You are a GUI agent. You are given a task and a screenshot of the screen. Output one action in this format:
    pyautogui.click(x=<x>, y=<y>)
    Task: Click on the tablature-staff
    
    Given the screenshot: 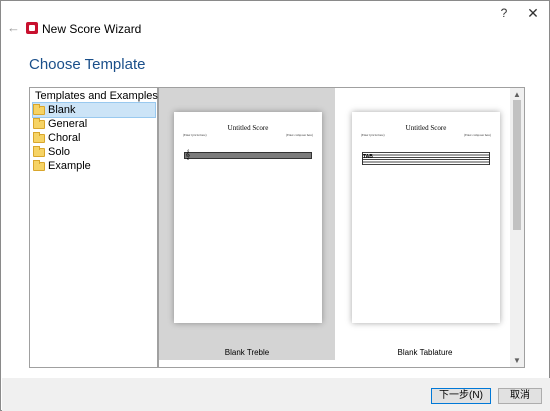 What is the action you would take?
    pyautogui.click(x=426, y=158)
    